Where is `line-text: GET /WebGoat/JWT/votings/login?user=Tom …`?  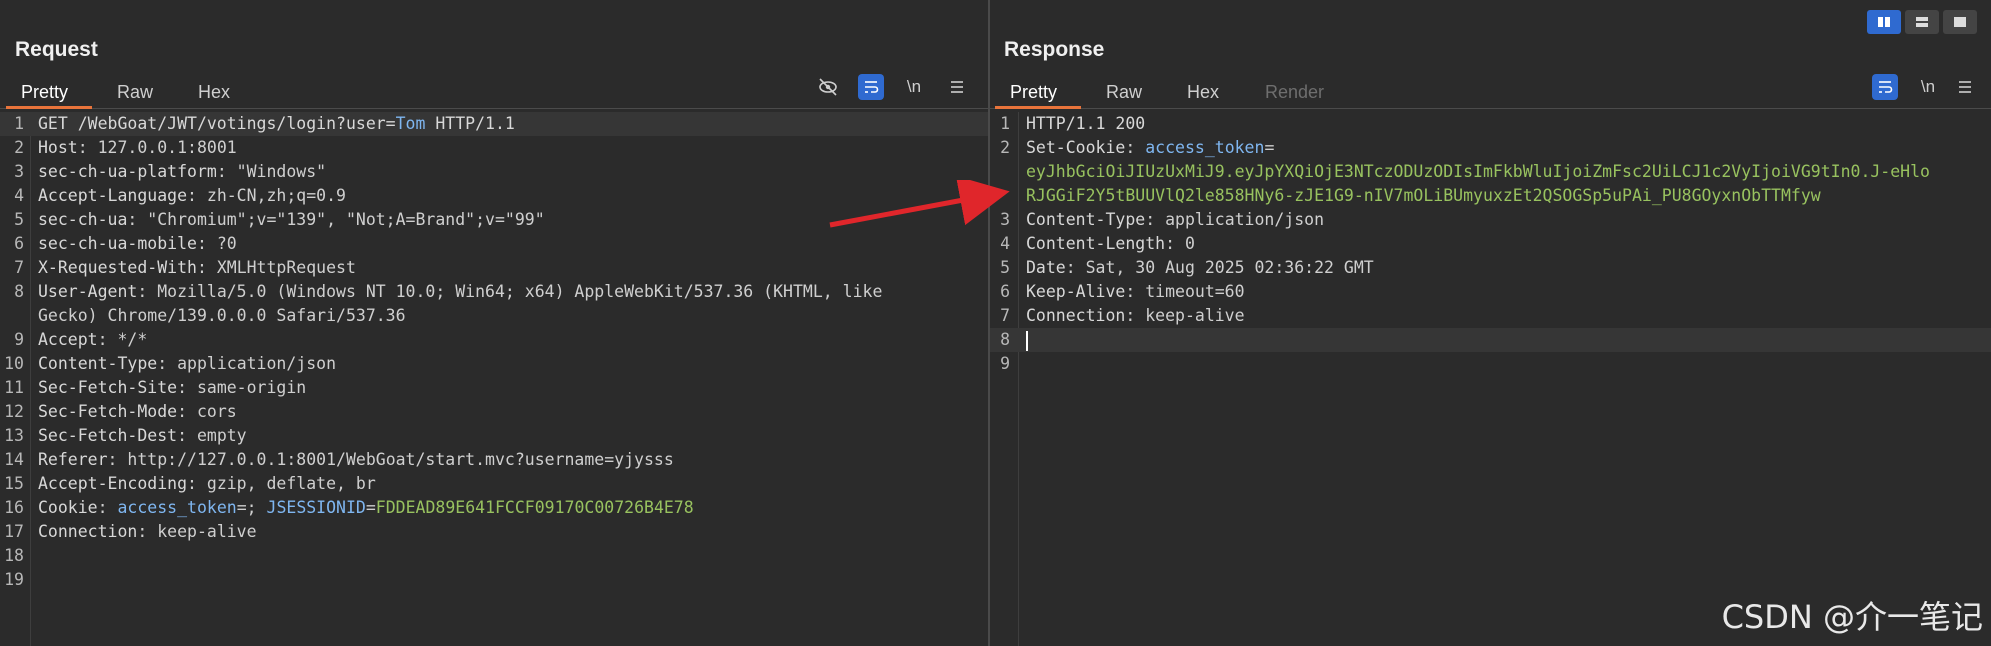 line-text: GET /WebGoat/JWT/votings/login?user=Tom … is located at coordinates (508, 124).